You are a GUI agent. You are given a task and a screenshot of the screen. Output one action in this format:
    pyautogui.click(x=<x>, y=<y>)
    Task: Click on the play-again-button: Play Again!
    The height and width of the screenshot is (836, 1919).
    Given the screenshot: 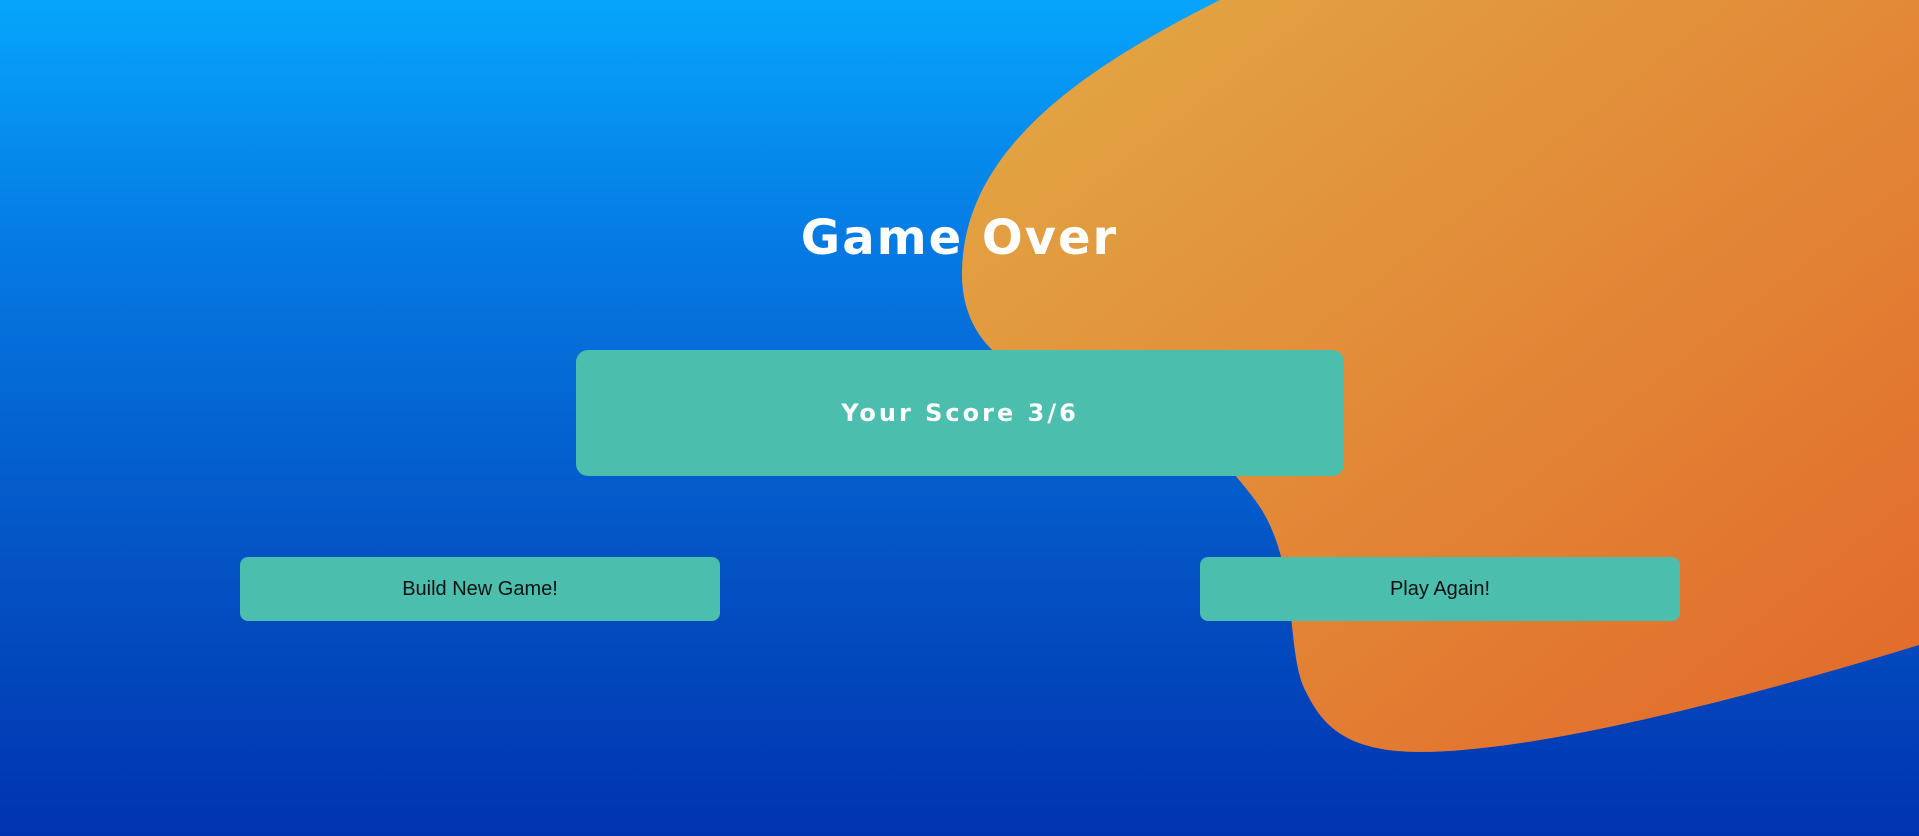 What is the action you would take?
    pyautogui.click(x=1440, y=589)
    